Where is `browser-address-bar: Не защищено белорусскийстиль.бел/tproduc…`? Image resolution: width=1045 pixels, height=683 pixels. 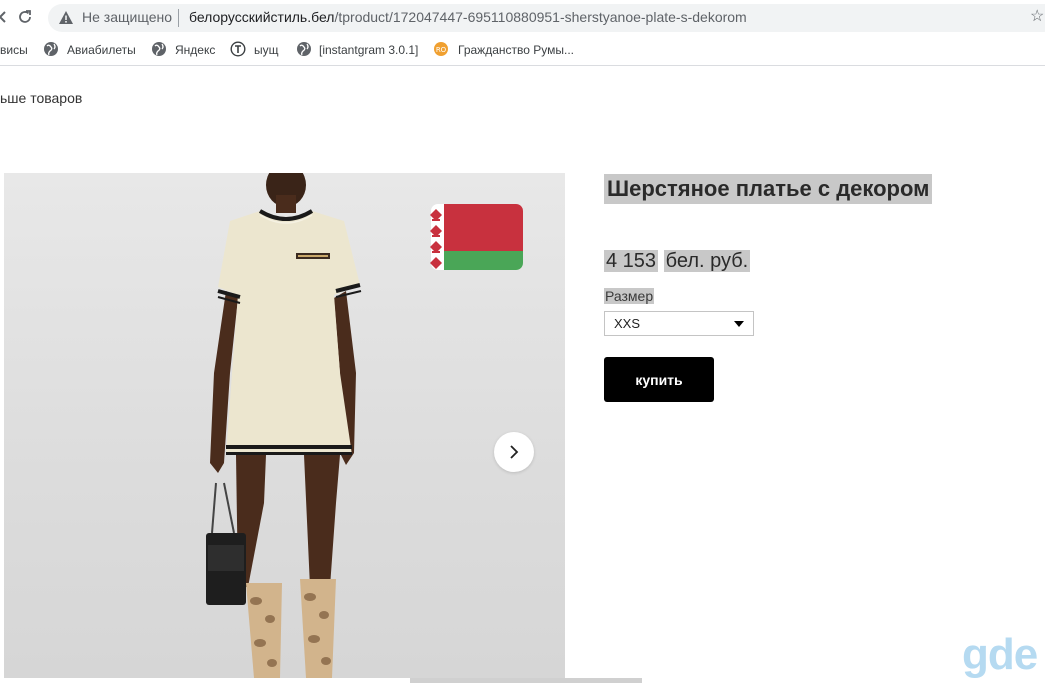 browser-address-bar: Не защищено белорусскийстиль.бел/tproduc… is located at coordinates (522, 18).